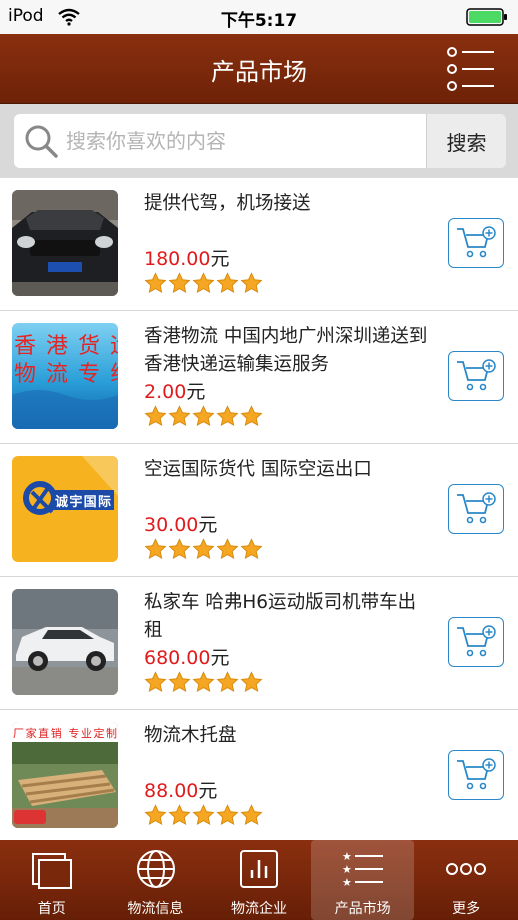  I want to click on product-price: 30.00元, so click(180, 523).